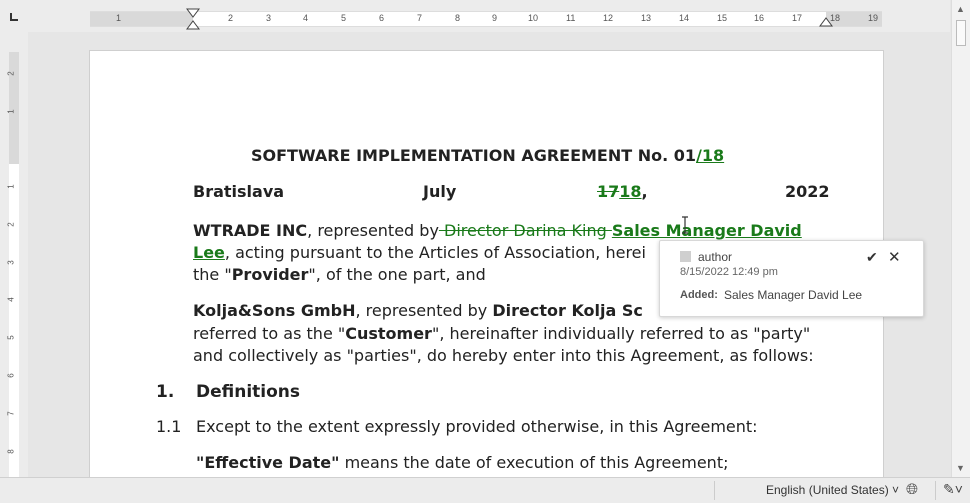  I want to click on left-margin, so click(141, 19).